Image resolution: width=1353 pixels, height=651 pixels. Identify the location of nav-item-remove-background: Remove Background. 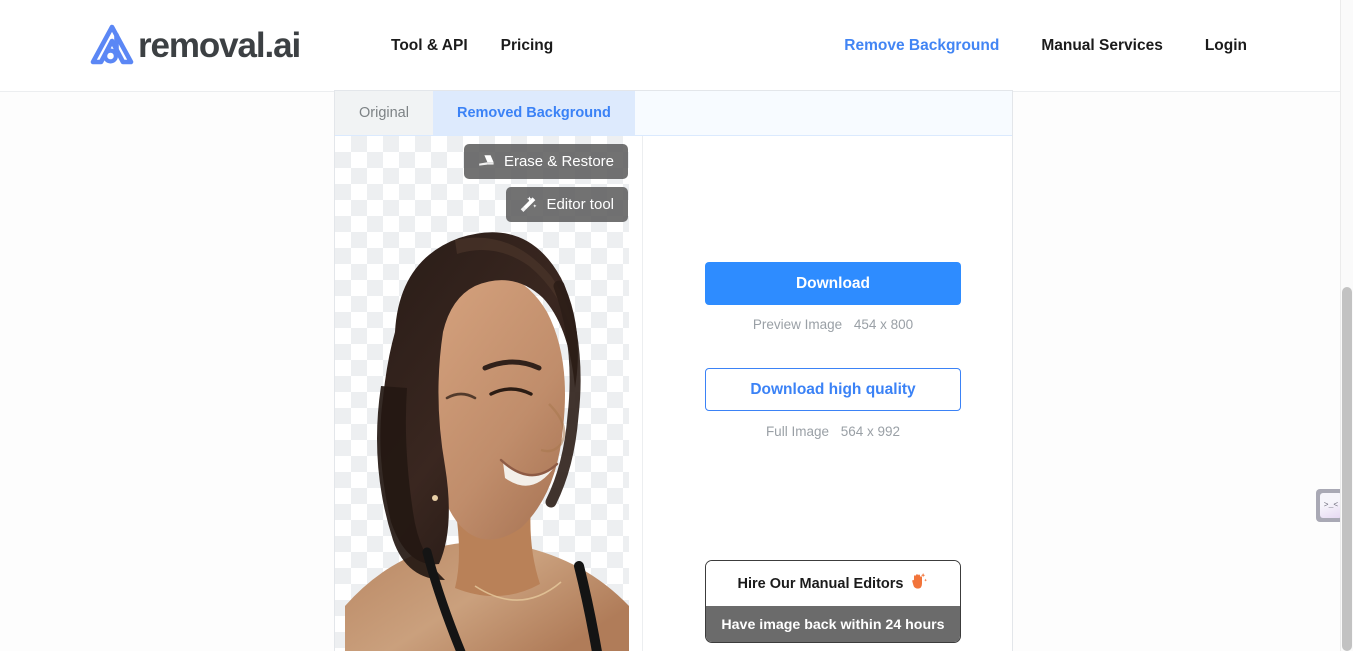
(921, 46).